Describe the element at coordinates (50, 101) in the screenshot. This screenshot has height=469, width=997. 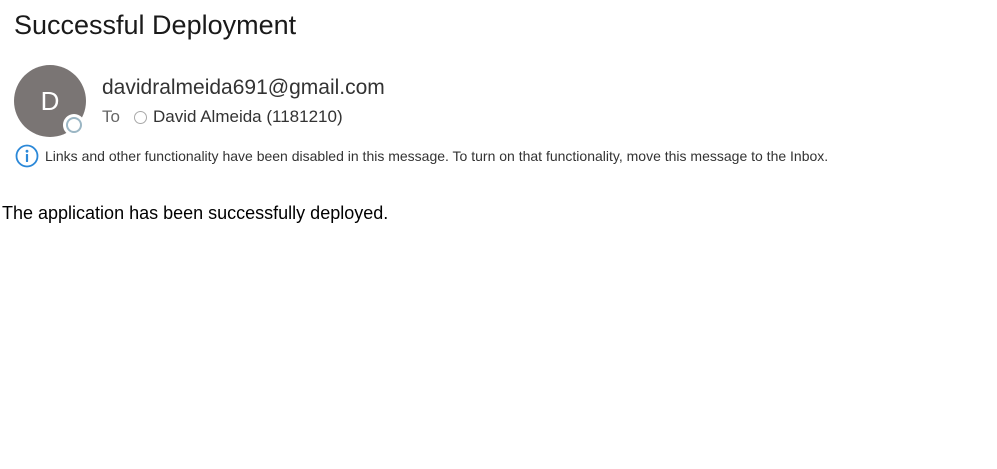
I see `avatar-initial: D` at that location.